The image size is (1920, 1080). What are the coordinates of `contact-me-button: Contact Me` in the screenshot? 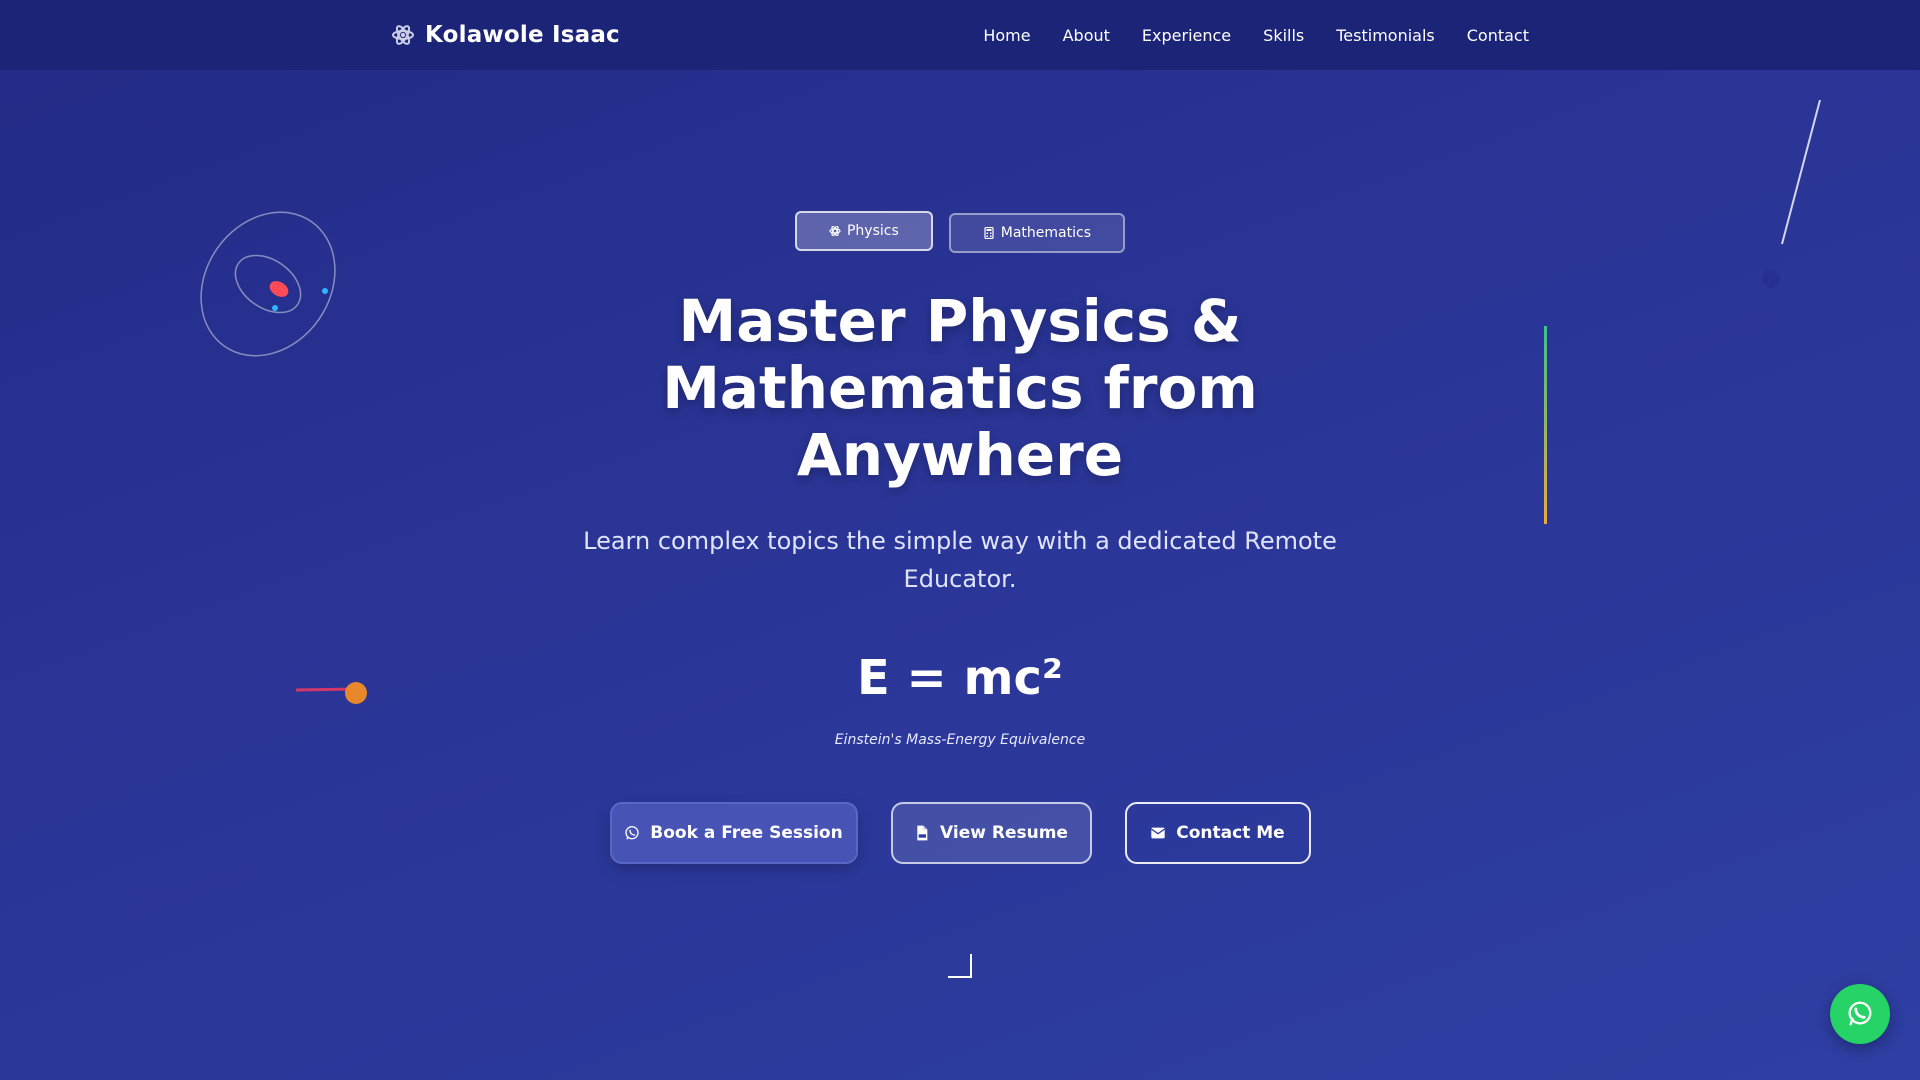 It's located at (1217, 833).